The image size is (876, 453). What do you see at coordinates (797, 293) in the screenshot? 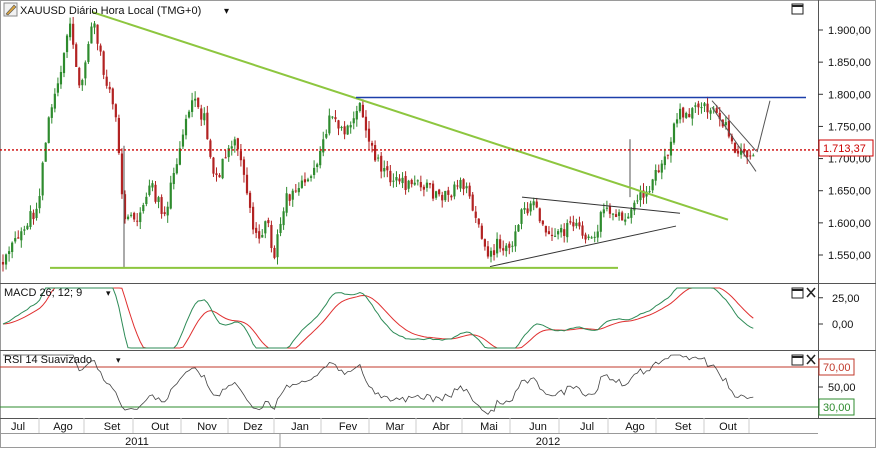
I see `macd-maximize-button` at bounding box center [797, 293].